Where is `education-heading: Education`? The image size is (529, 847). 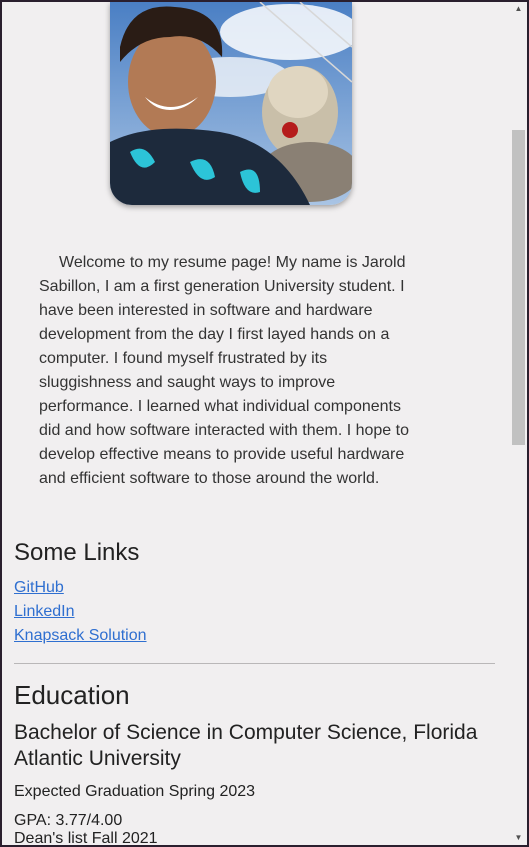
education-heading: Education is located at coordinates (72, 695).